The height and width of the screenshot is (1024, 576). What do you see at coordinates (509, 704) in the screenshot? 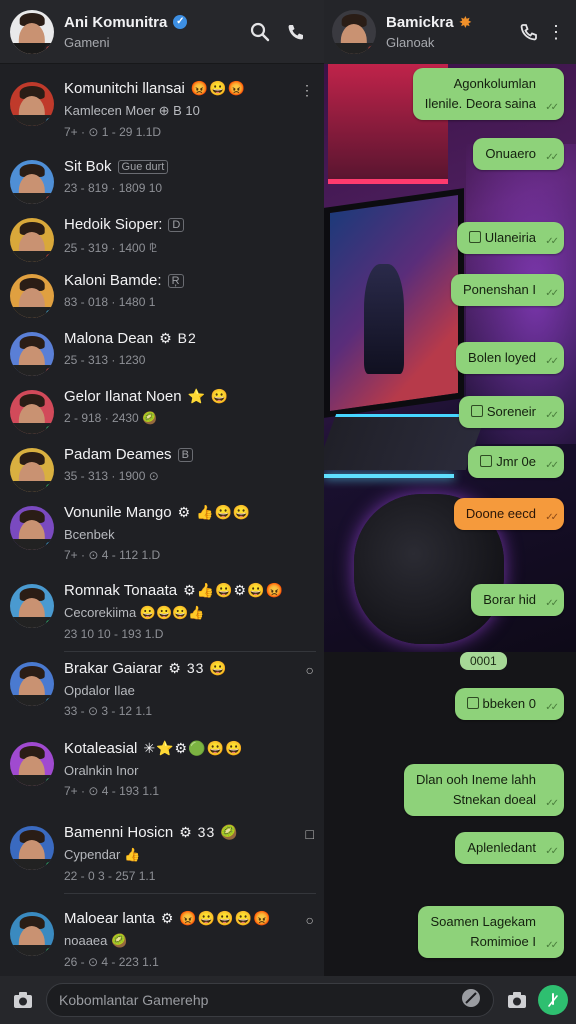
I see `message-bubble: bbeken 0 ✓✓` at bounding box center [509, 704].